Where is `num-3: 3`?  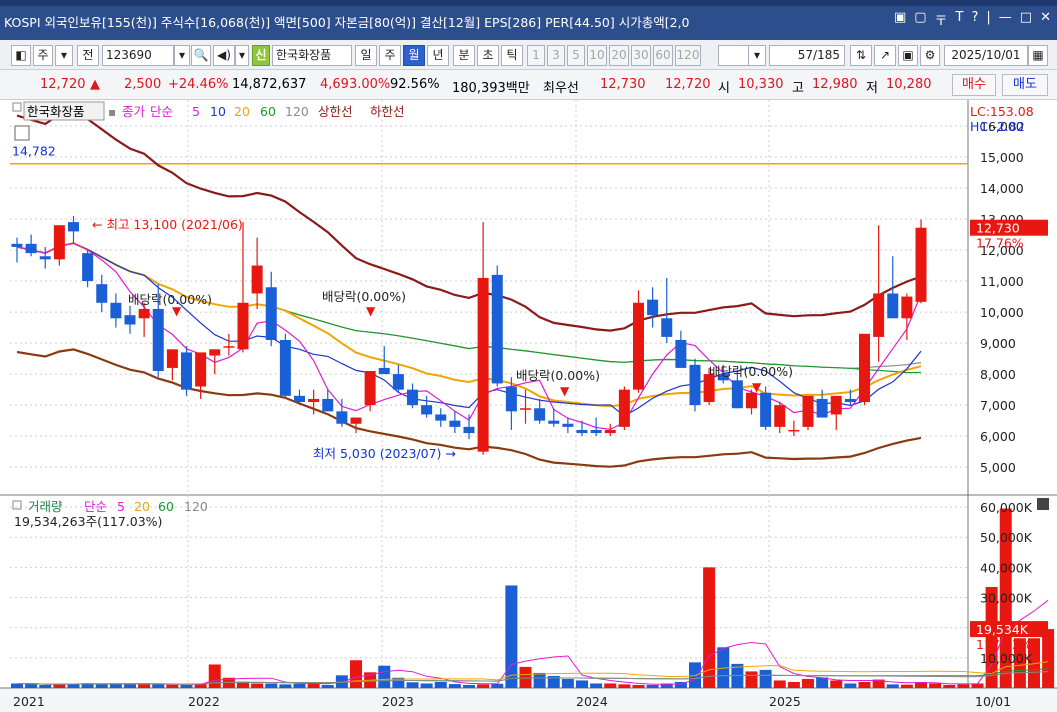 num-3: 3 is located at coordinates (556, 55).